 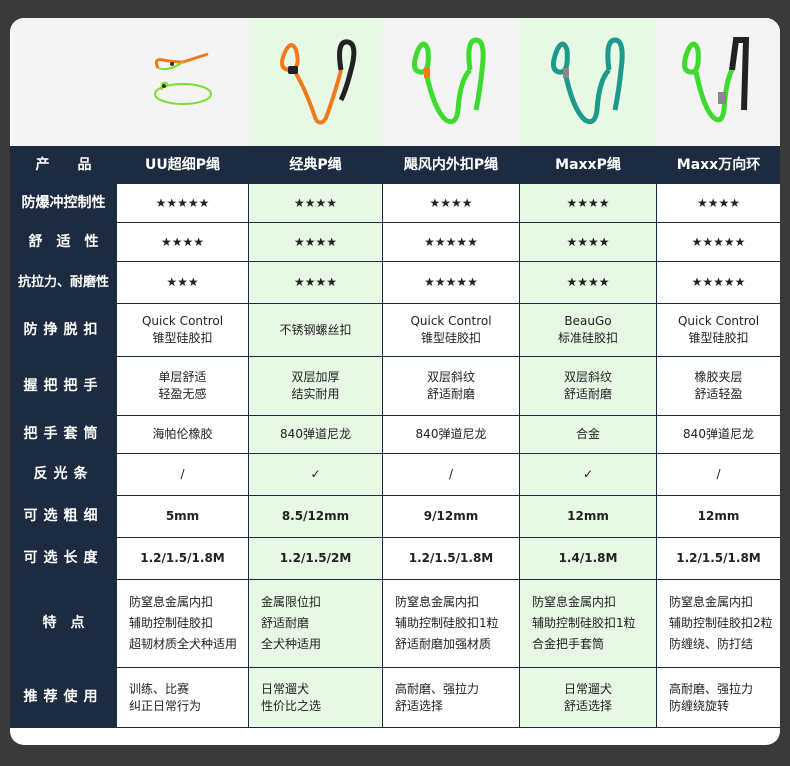 What do you see at coordinates (182, 697) in the screenshot?
I see `recommend-cell: 训练、比赛 纠正日常行为` at bounding box center [182, 697].